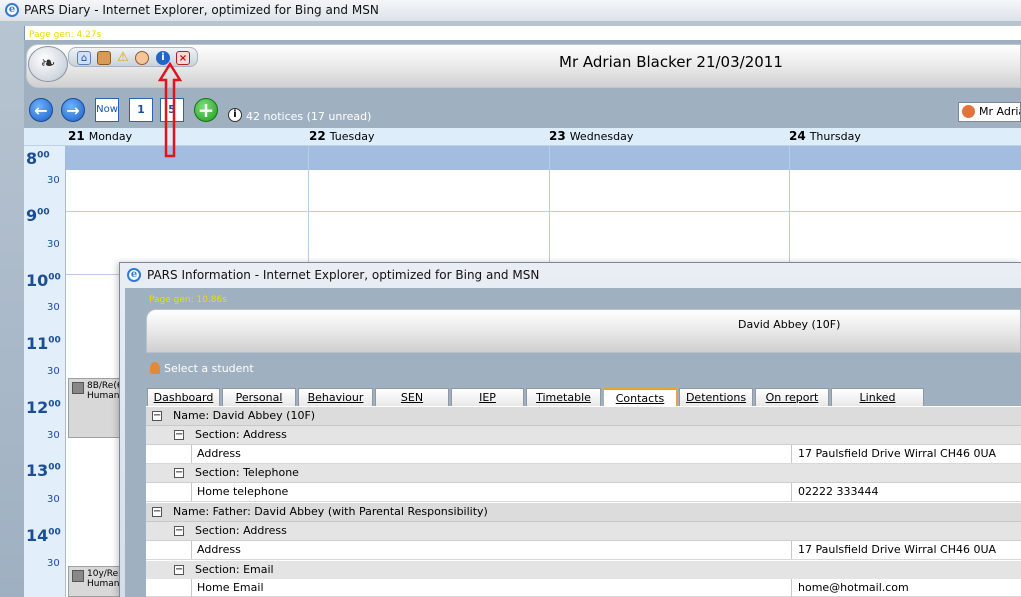 This screenshot has height=597, width=1021. I want to click on day-header-wednesday: 23 Wednesday, so click(591, 136).